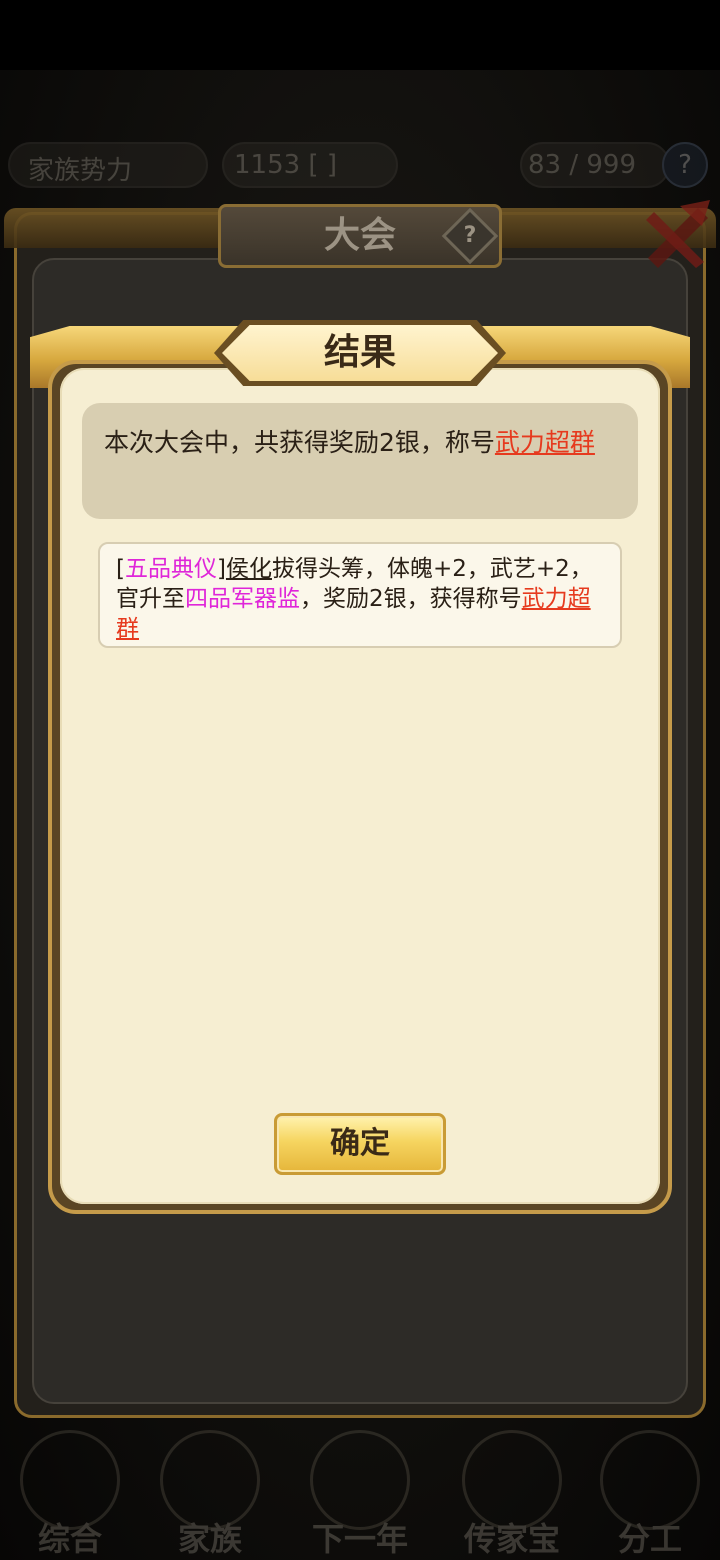 The width and height of the screenshot is (720, 1560). What do you see at coordinates (80, 171) in the screenshot?
I see `faction-label: 家族势力` at bounding box center [80, 171].